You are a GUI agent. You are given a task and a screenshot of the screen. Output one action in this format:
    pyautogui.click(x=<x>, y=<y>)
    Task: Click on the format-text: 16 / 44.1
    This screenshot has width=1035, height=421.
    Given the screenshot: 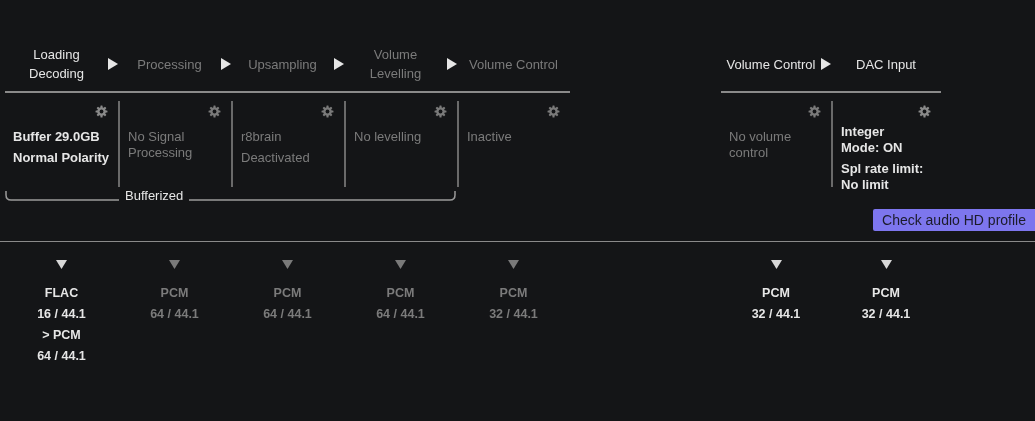 What is the action you would take?
    pyautogui.click(x=61, y=314)
    